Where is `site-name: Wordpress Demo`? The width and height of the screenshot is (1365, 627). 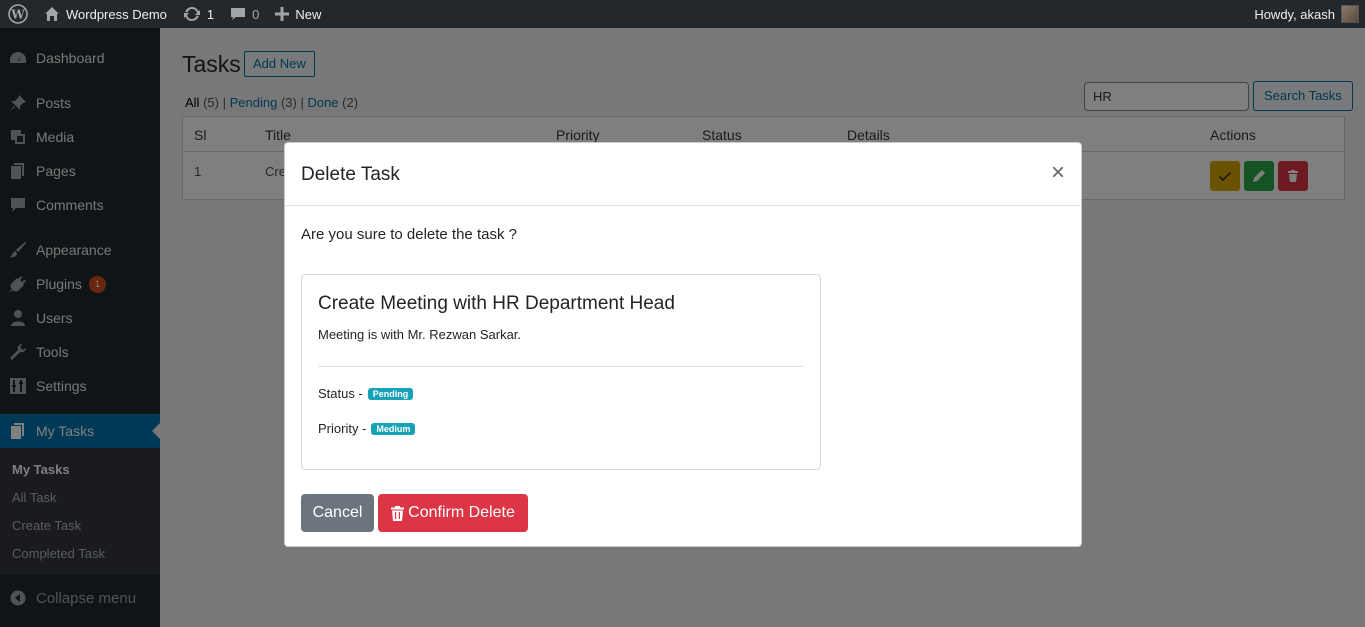 site-name: Wordpress Demo is located at coordinates (116, 14).